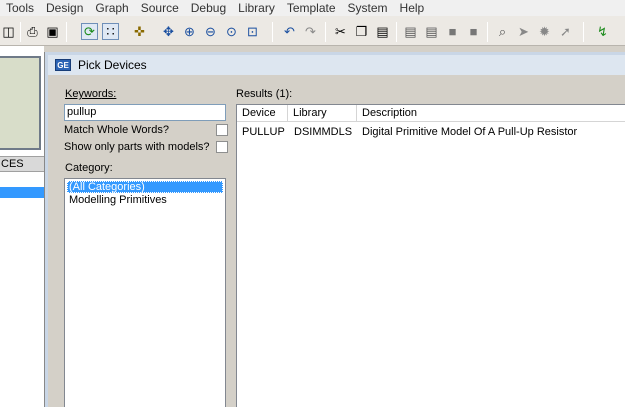 This screenshot has width=625, height=407. Describe the element at coordinates (544, 31) in the screenshot. I see `package-tool-icon: ✹` at that location.